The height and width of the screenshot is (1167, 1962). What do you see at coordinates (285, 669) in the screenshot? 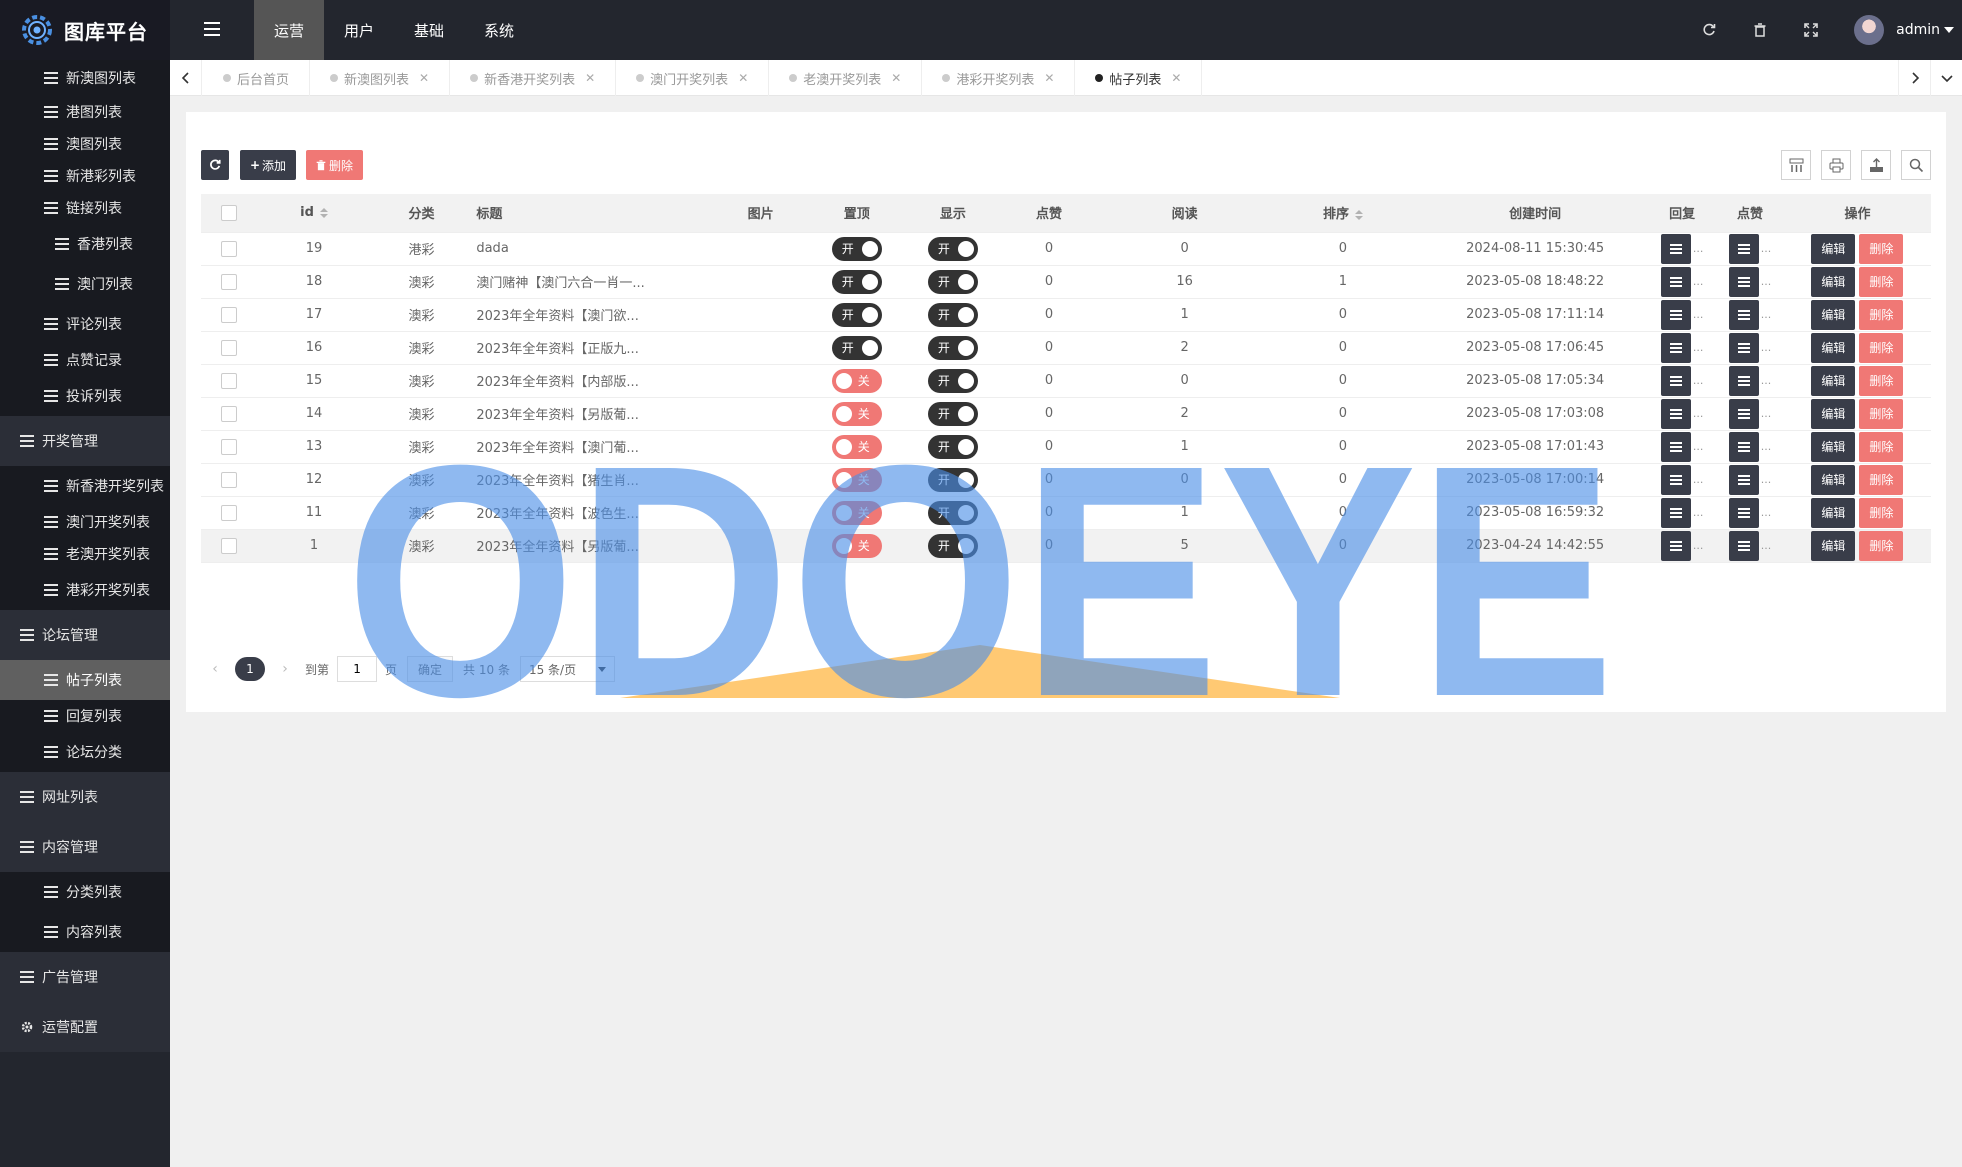
I see `next-page-icon: ›` at bounding box center [285, 669].